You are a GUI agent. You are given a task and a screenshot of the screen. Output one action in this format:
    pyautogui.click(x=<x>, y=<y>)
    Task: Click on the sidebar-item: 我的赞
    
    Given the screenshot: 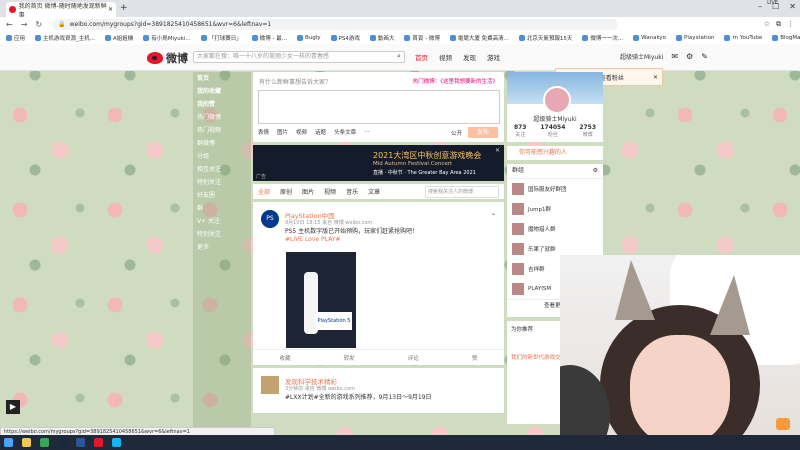 What is the action you would take?
    pyautogui.click(x=222, y=104)
    